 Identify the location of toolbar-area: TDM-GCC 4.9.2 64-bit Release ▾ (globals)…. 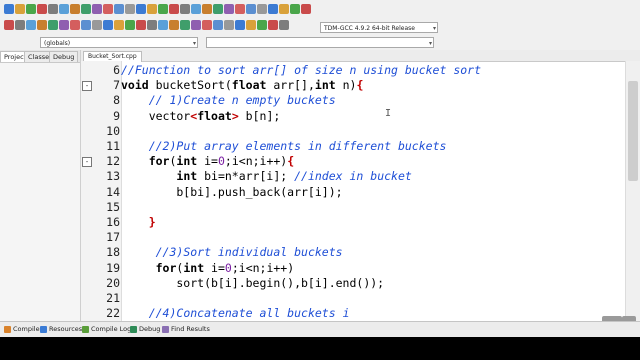
(320, 25).